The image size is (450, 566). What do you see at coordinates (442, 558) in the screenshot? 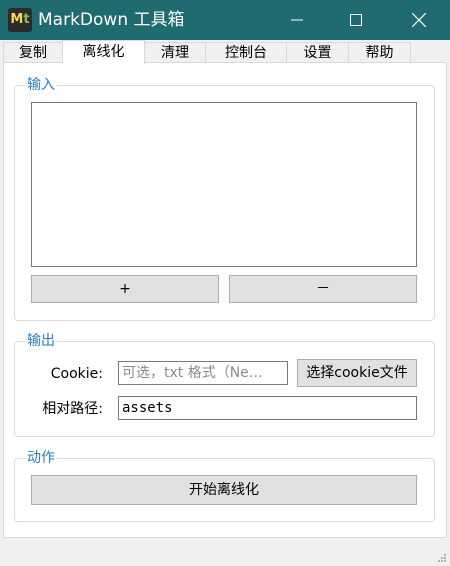
I see `resize-grip-icon` at bounding box center [442, 558].